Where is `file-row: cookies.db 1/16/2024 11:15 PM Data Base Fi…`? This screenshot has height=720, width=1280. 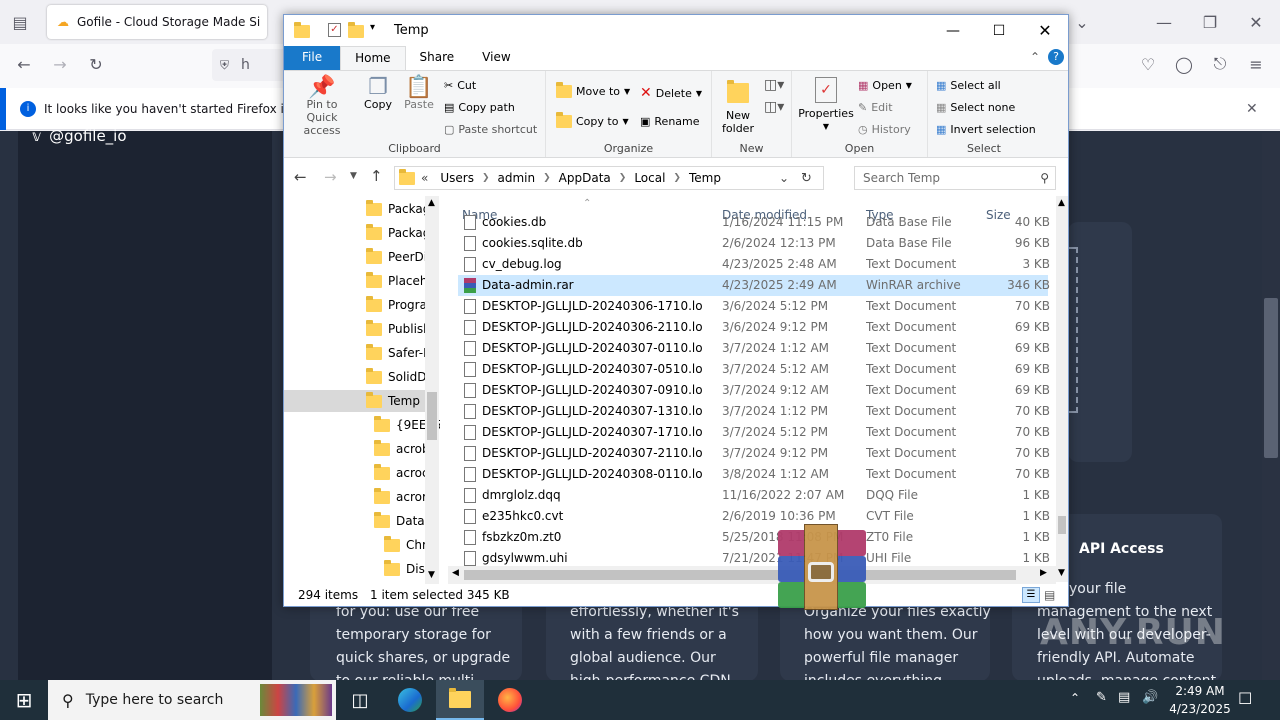 file-row: cookies.db 1/16/2024 11:15 PM Data Base Fi… is located at coordinates (754, 222).